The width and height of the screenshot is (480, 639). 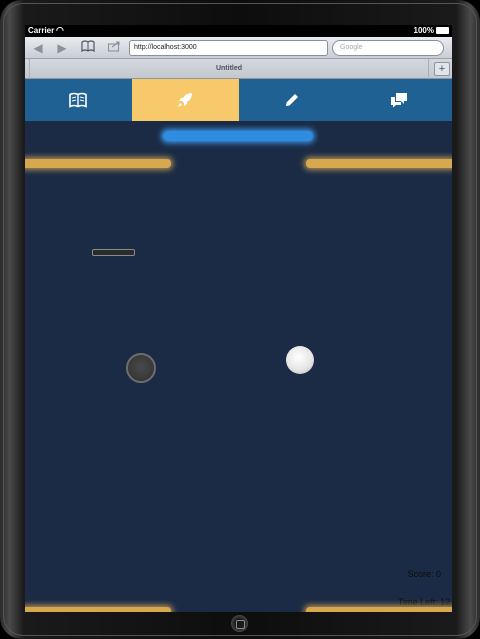 What do you see at coordinates (228, 48) in the screenshot?
I see `url-field: http://localhost:3000` at bounding box center [228, 48].